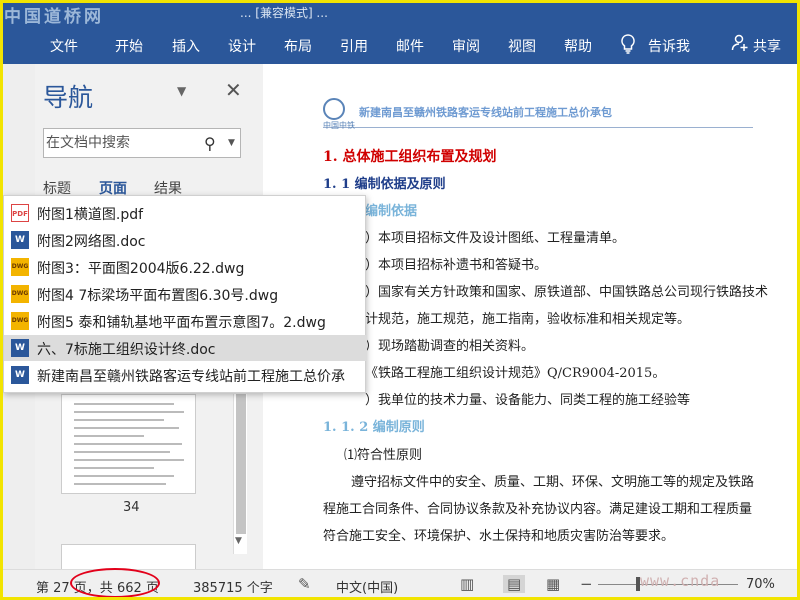 This screenshot has height=600, width=800. What do you see at coordinates (538, 509) in the screenshot?
I see `doc-line: 程施工合同条件、合同协议条款及补充协议内容。满足建设工期和工程质量` at bounding box center [538, 509].